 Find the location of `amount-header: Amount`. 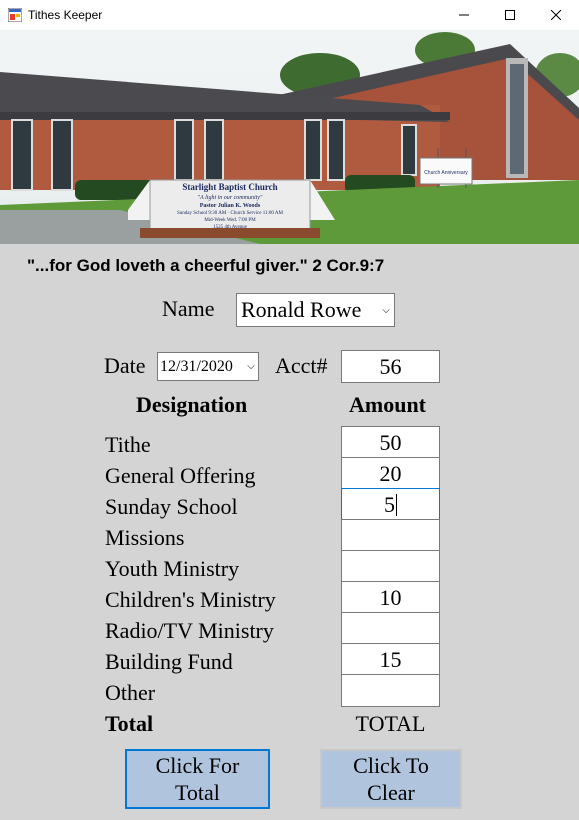

amount-header: Amount is located at coordinates (388, 404).